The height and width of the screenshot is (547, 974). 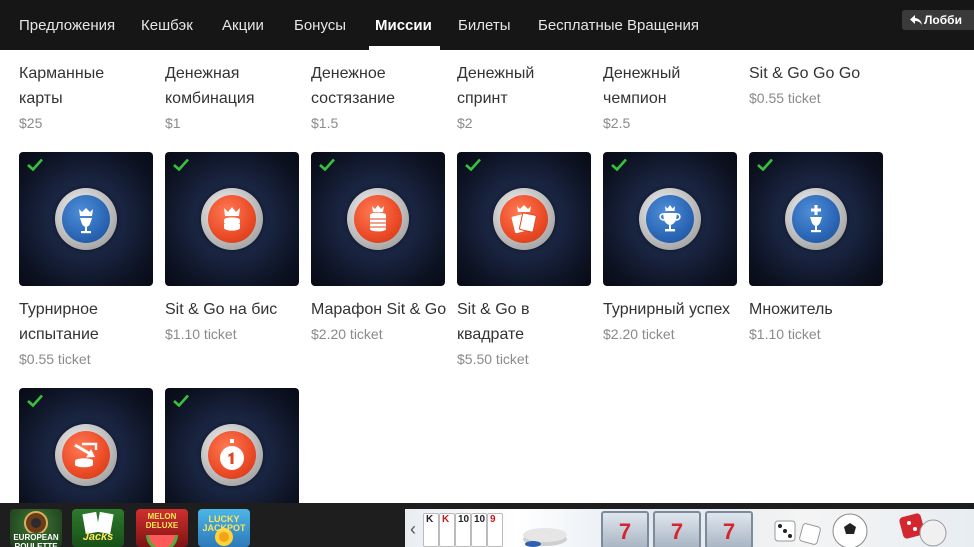 I want to click on mission-item: Множитель $1.10 ticket, so click(x=819, y=321).